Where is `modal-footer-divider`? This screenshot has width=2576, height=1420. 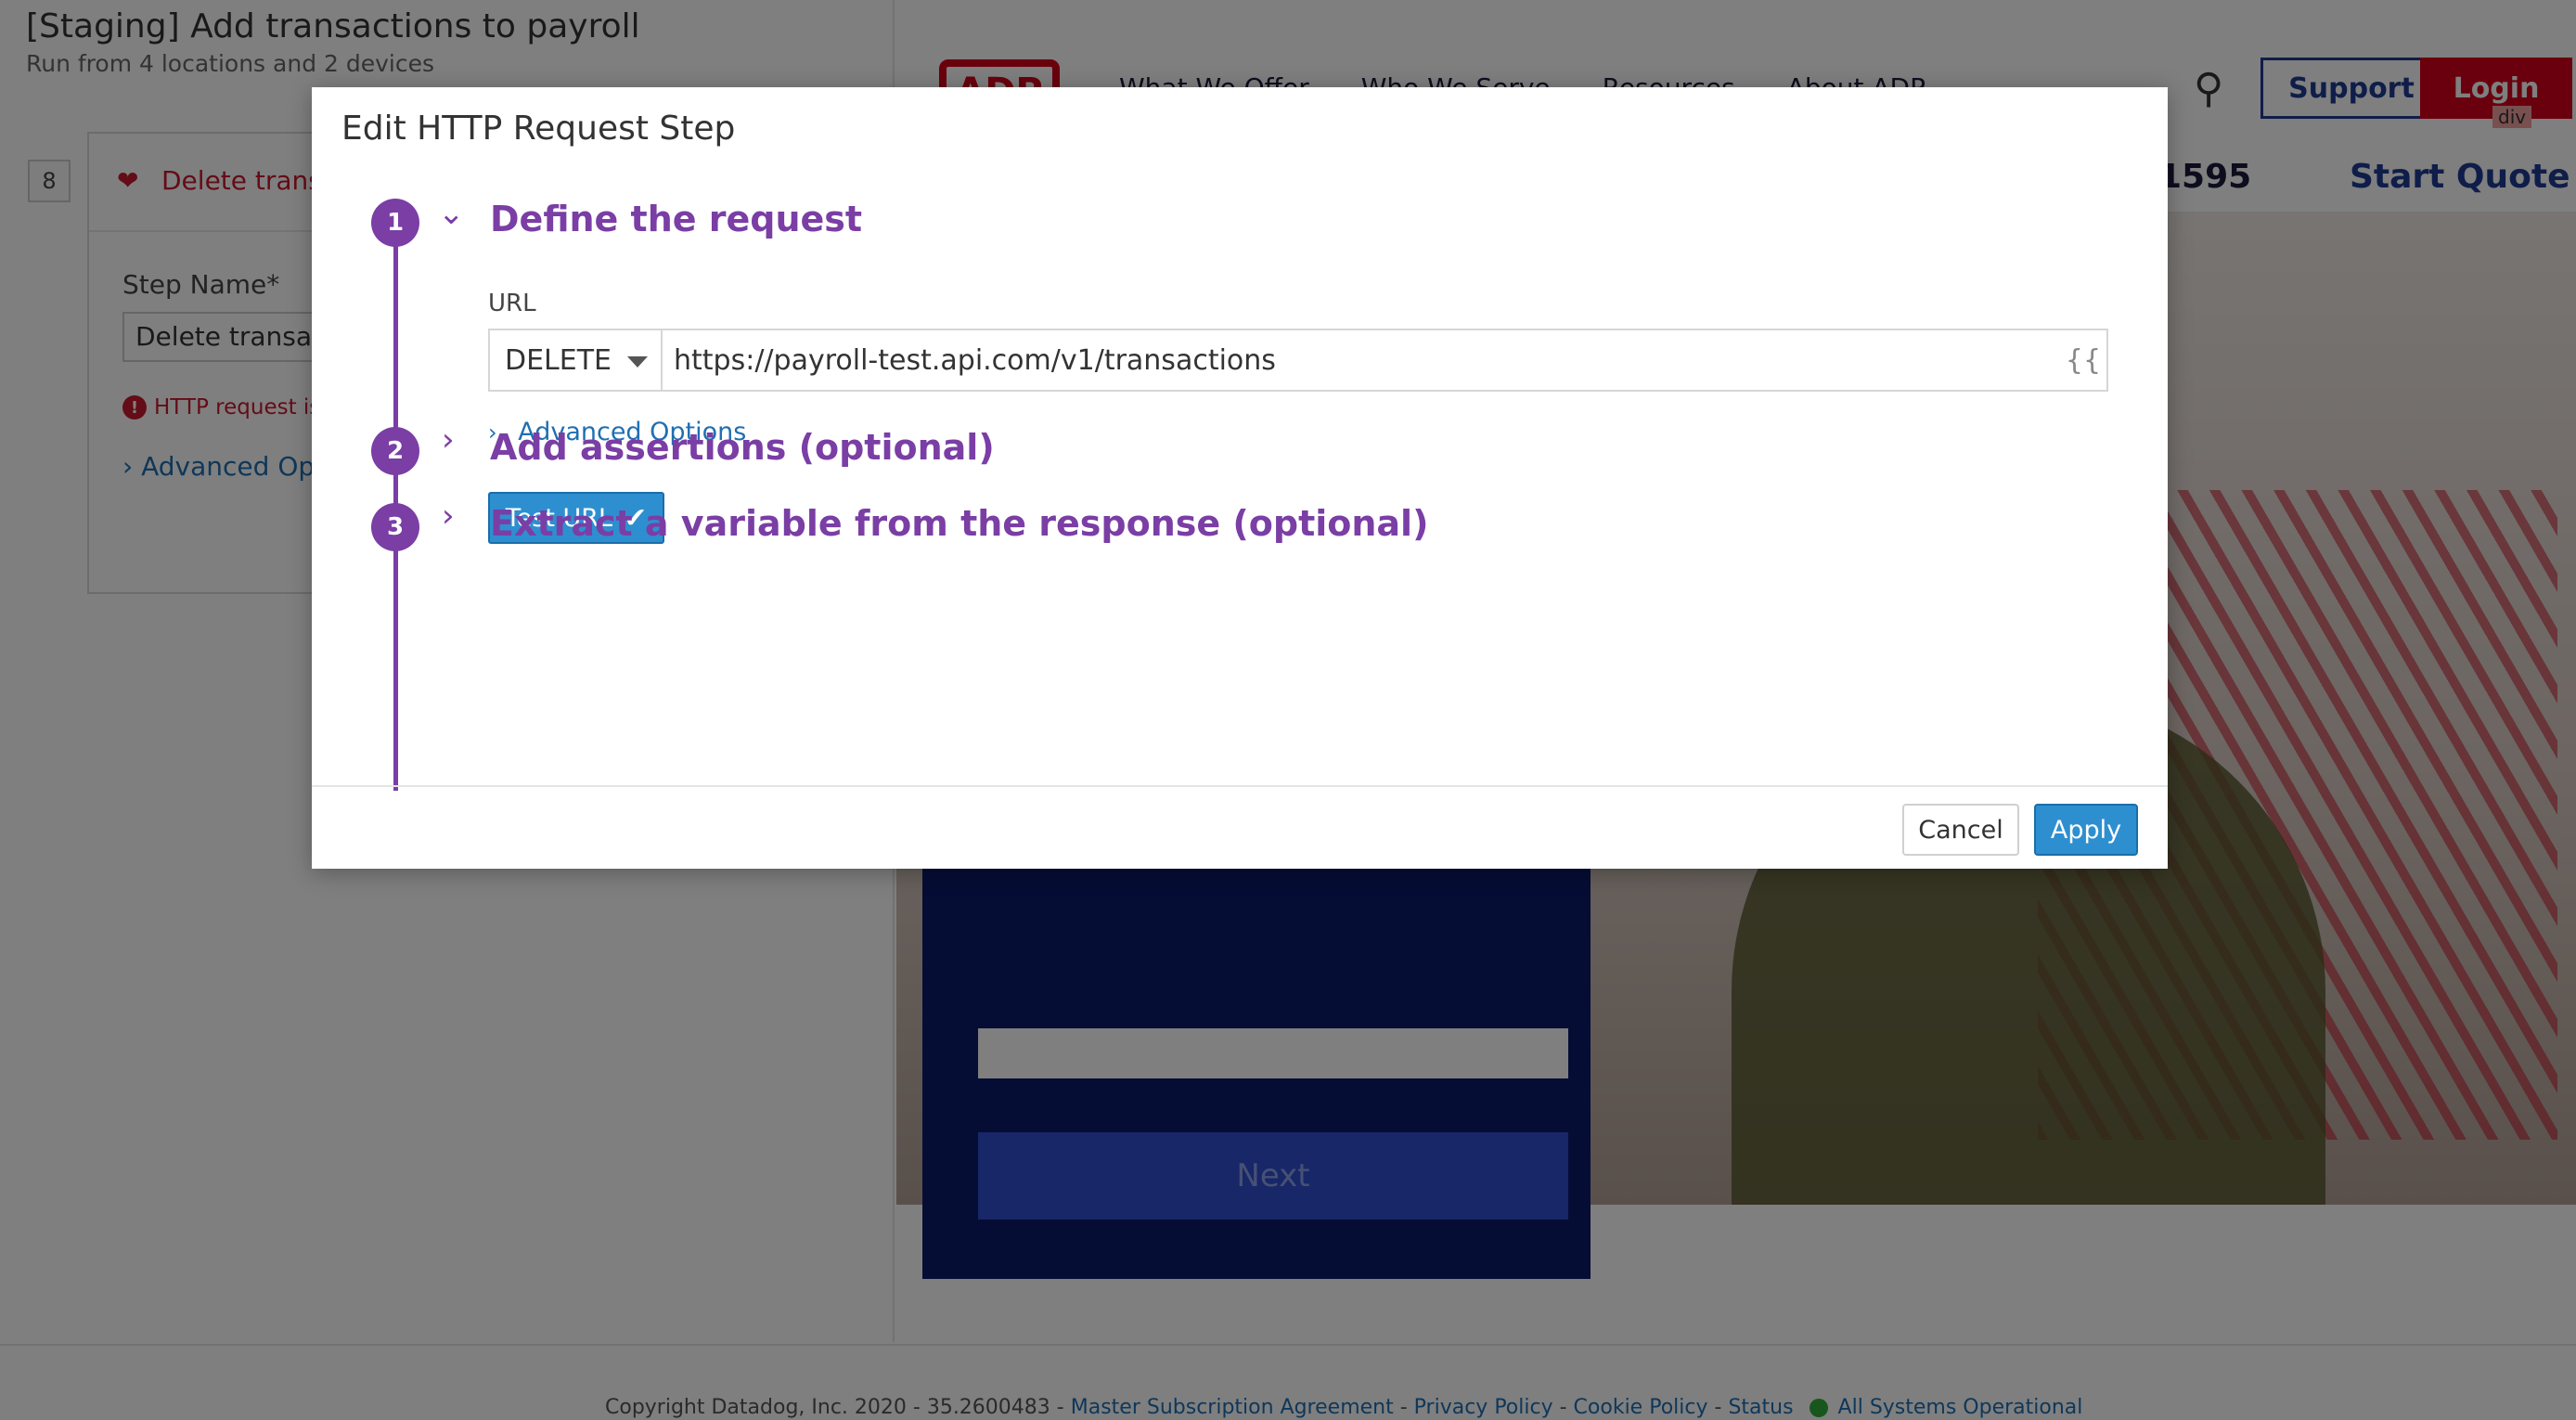
modal-footer-divider is located at coordinates (1240, 786).